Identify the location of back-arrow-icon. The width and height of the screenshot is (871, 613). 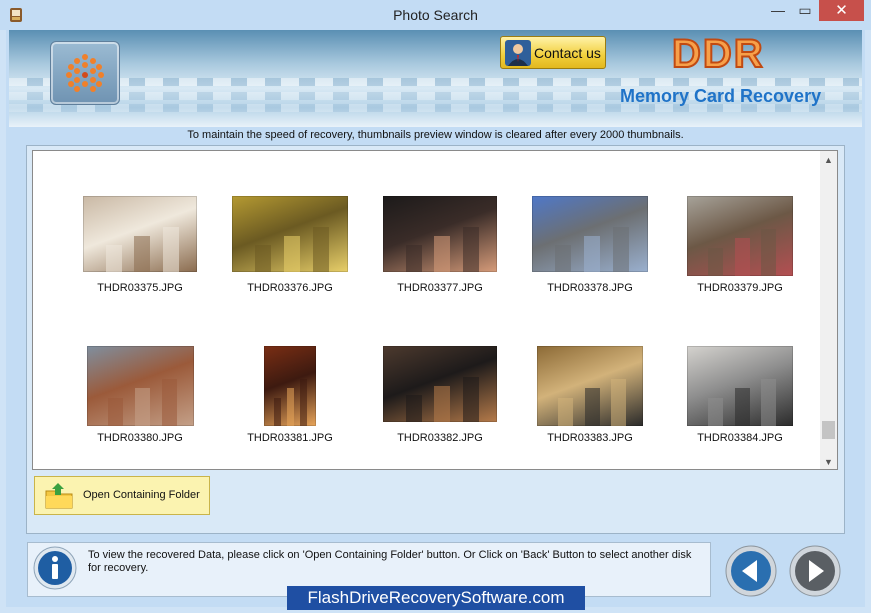
(751, 571).